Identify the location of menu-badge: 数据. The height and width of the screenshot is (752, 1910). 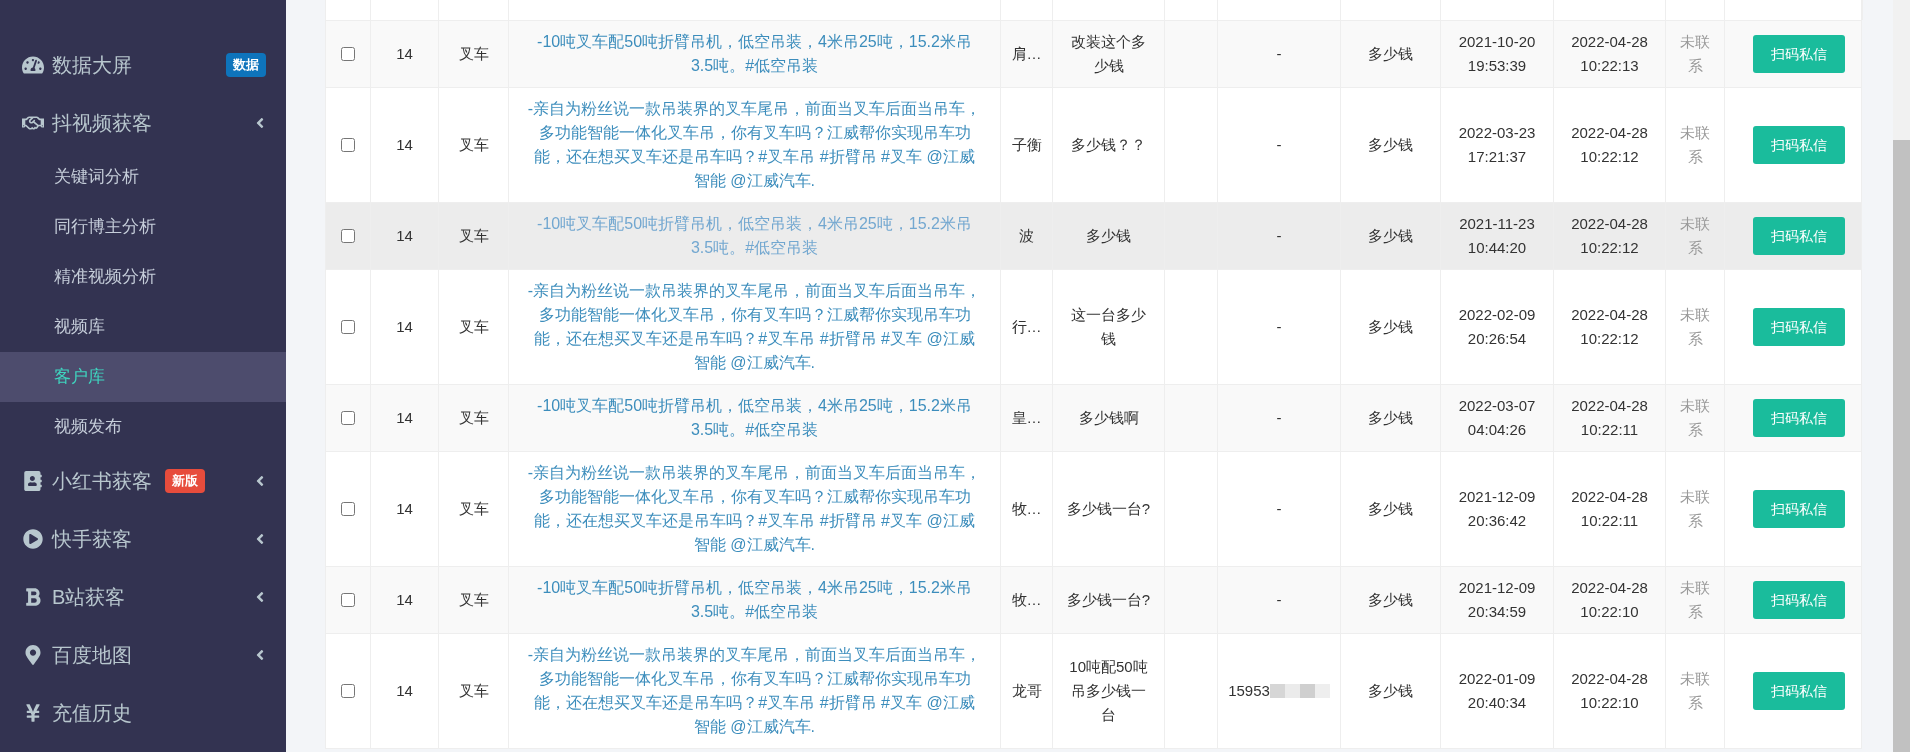
(246, 65).